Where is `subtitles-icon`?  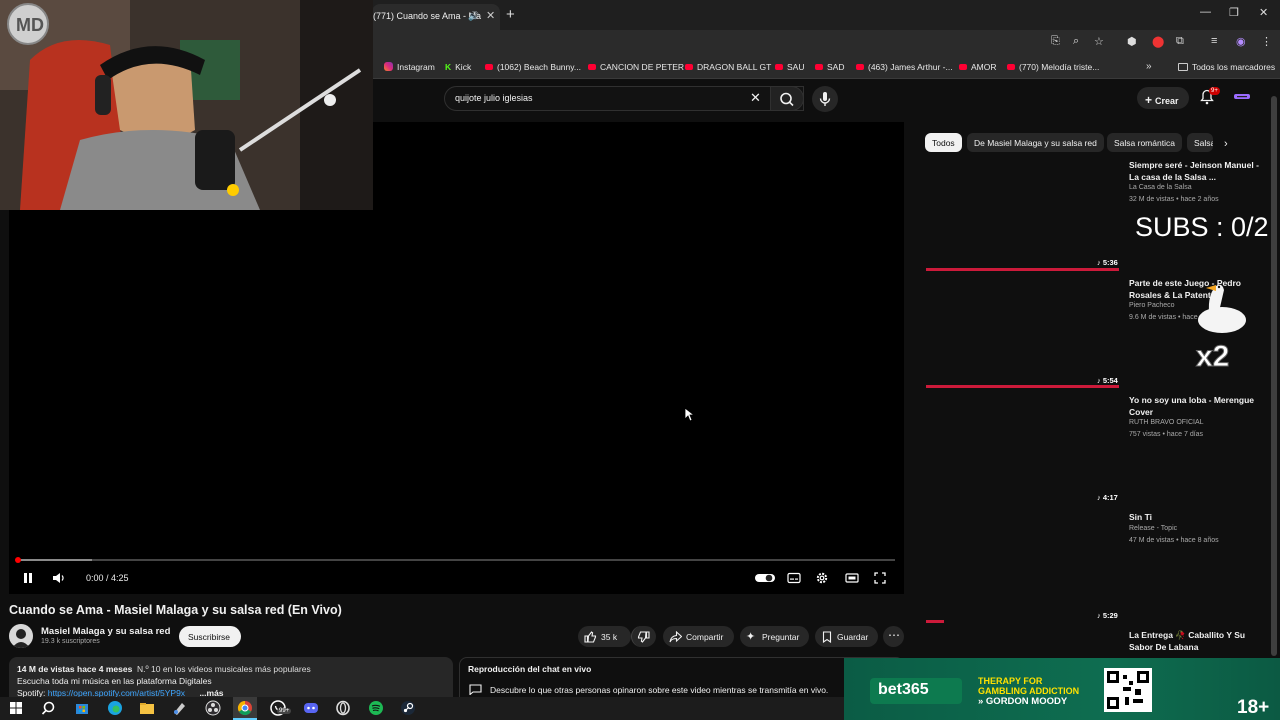 subtitles-icon is located at coordinates (794, 578).